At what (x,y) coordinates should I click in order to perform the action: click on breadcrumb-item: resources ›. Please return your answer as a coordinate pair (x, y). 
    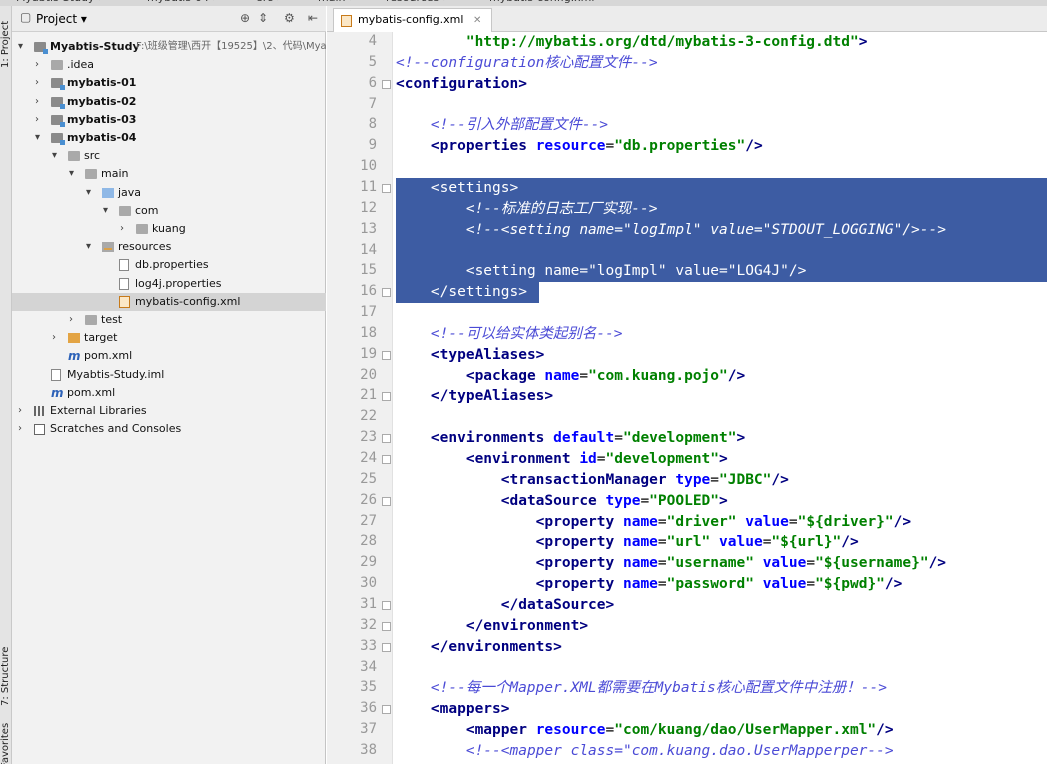
    Looking at the image, I should click on (416, 2).